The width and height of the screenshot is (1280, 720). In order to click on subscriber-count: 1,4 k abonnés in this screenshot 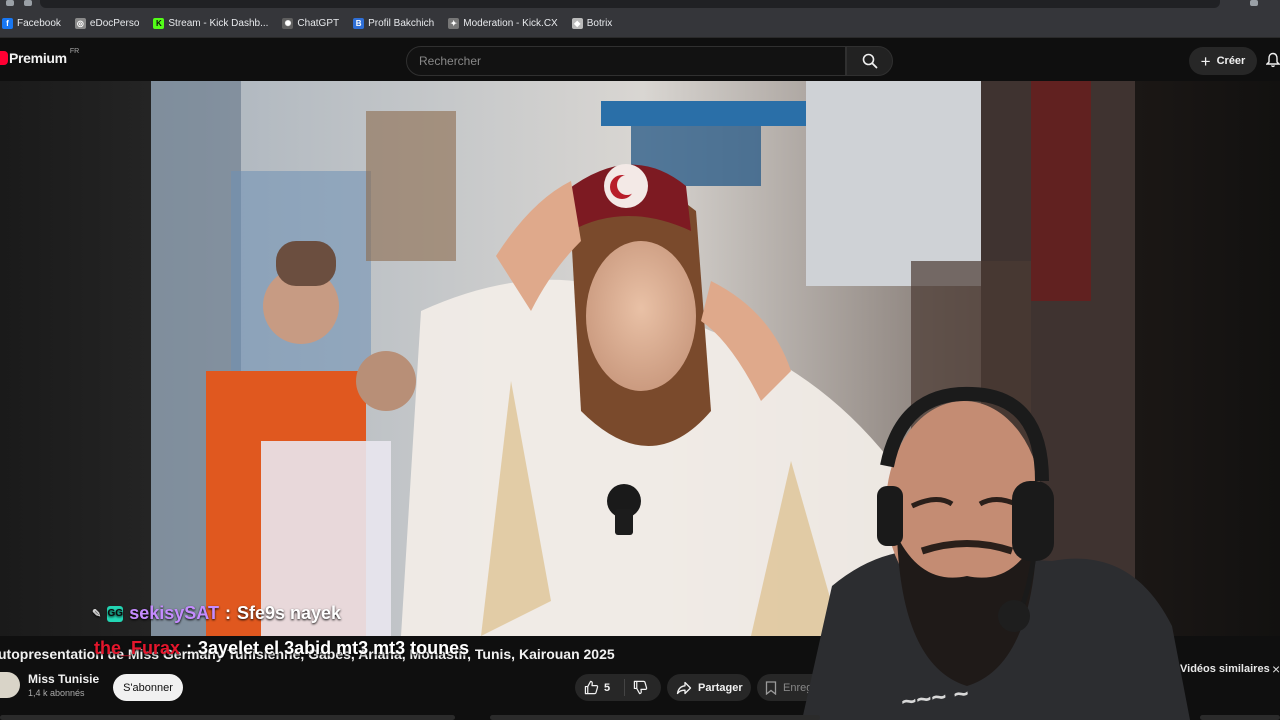, I will do `click(56, 693)`.